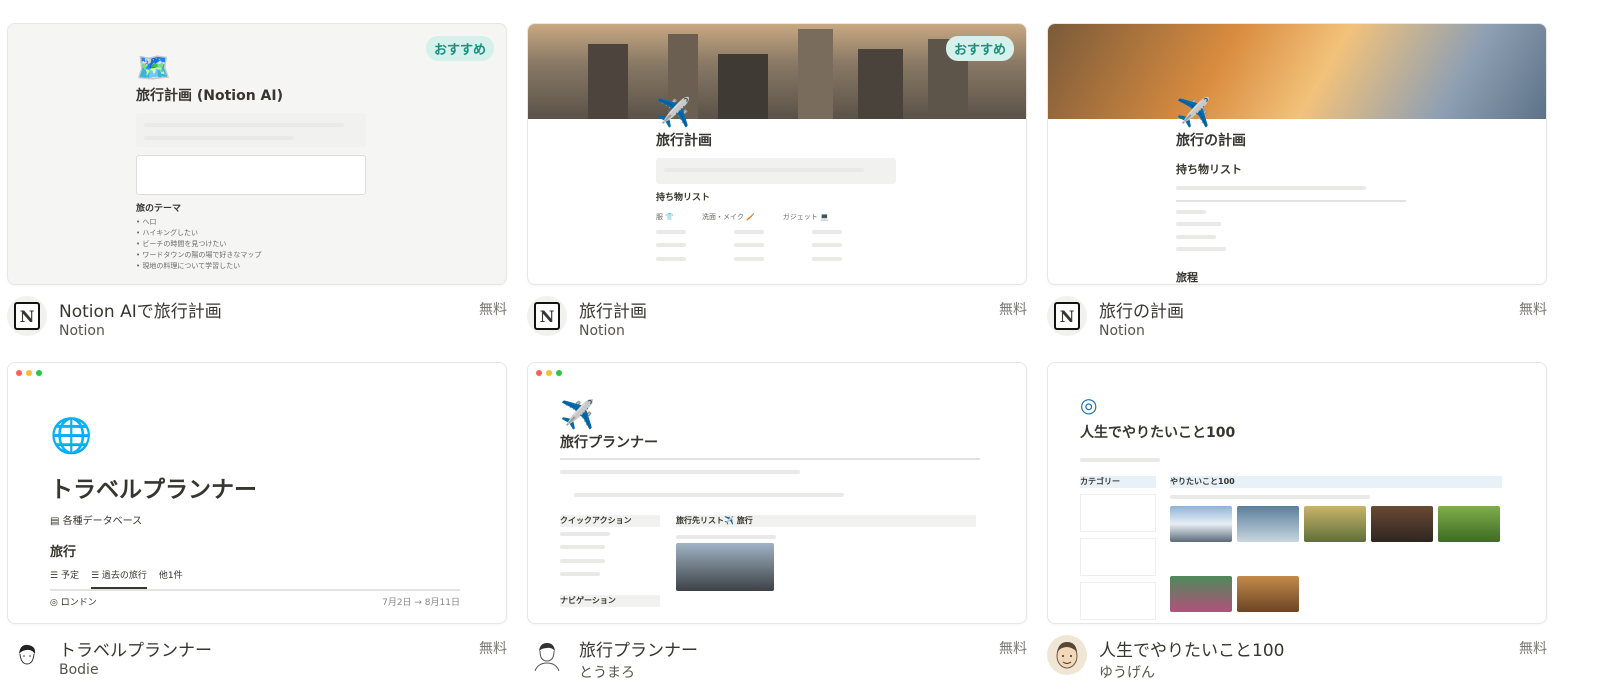 This screenshot has width=1600, height=692. I want to click on template-title: 旅行の計画, so click(1141, 309).